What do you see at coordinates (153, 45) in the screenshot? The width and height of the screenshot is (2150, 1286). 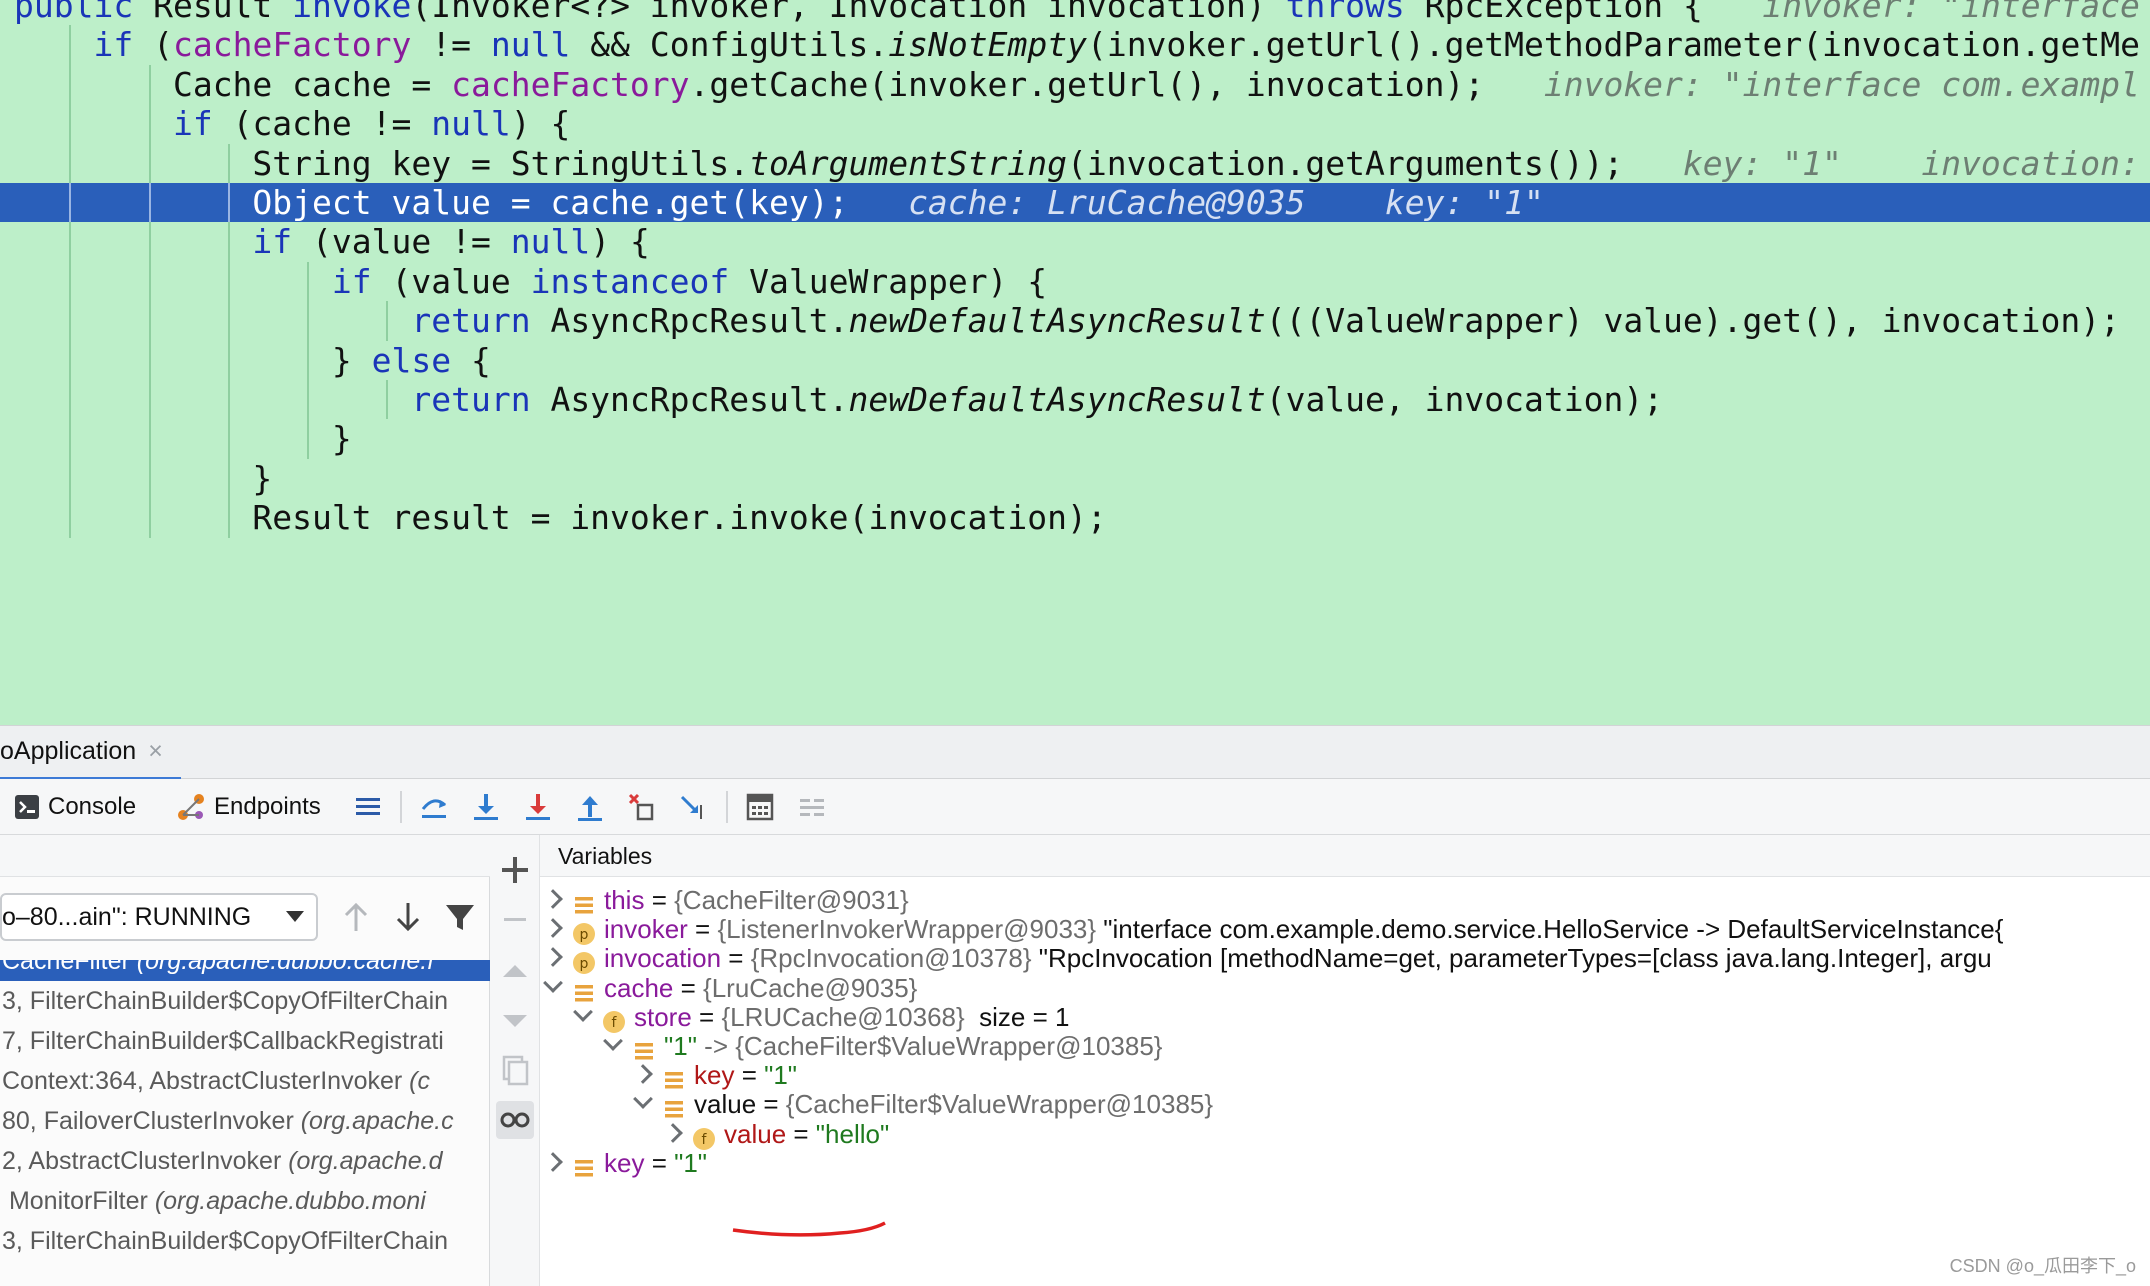 I see `code-token: (` at bounding box center [153, 45].